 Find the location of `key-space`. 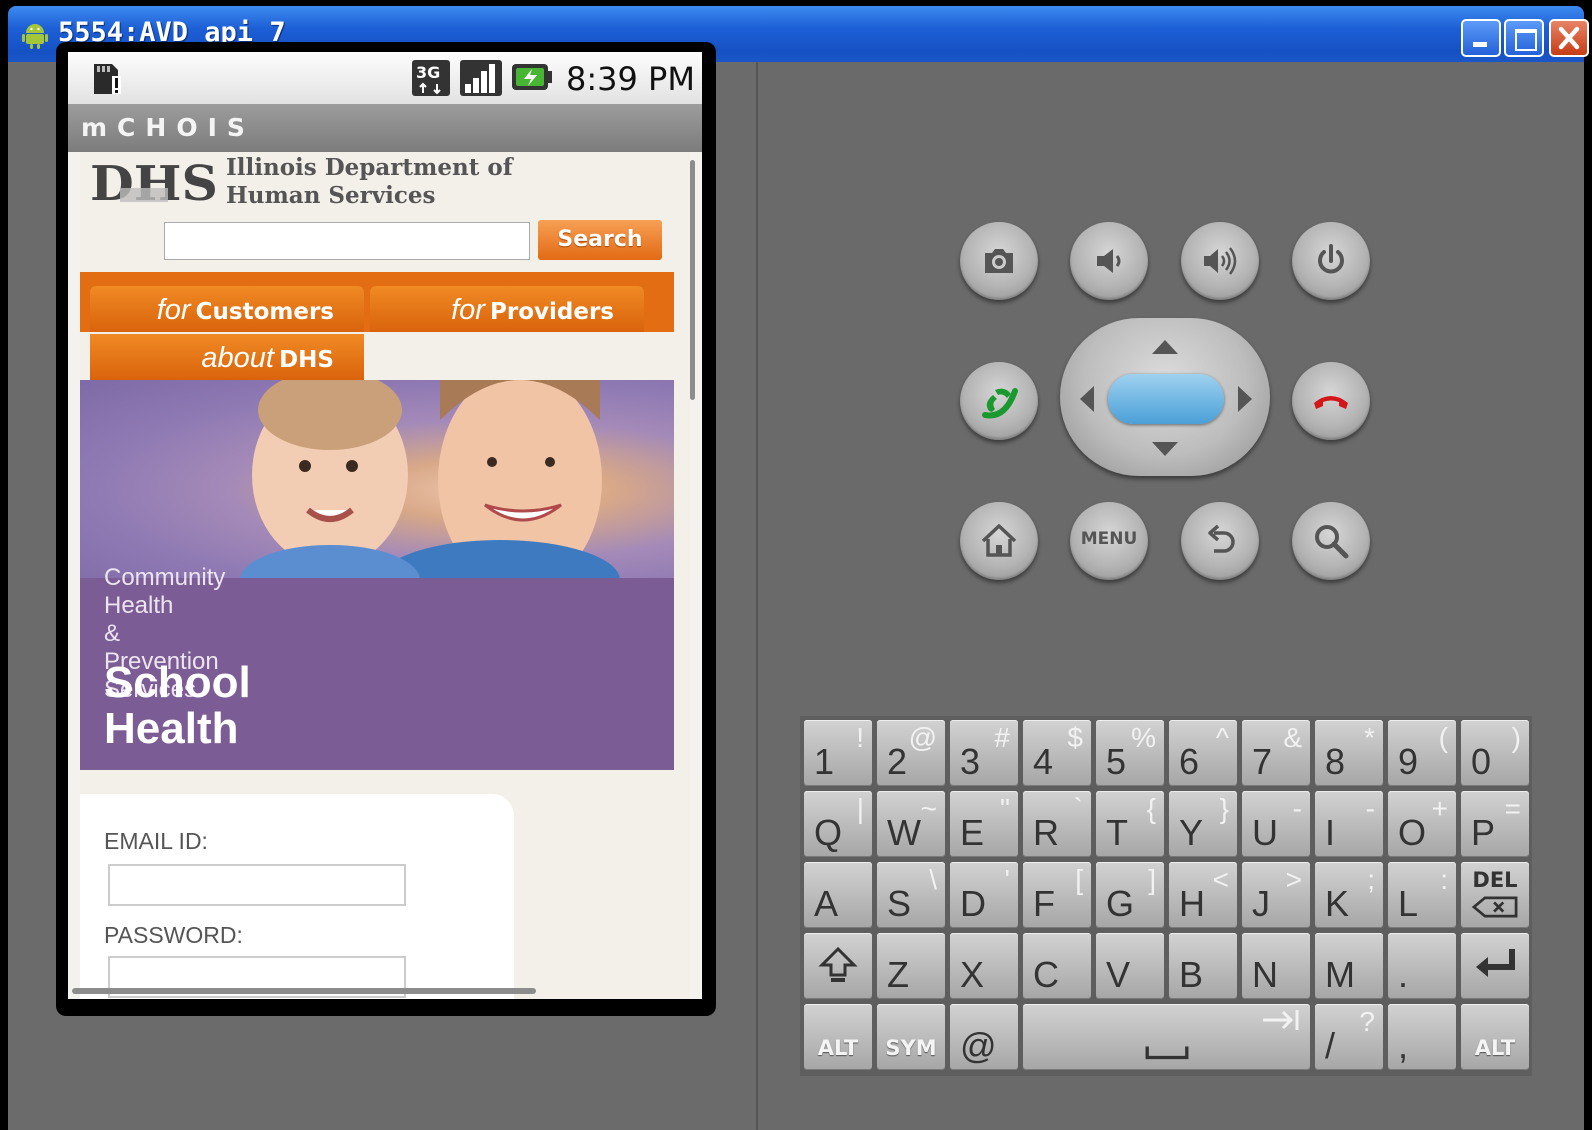

key-space is located at coordinates (1166, 1037).